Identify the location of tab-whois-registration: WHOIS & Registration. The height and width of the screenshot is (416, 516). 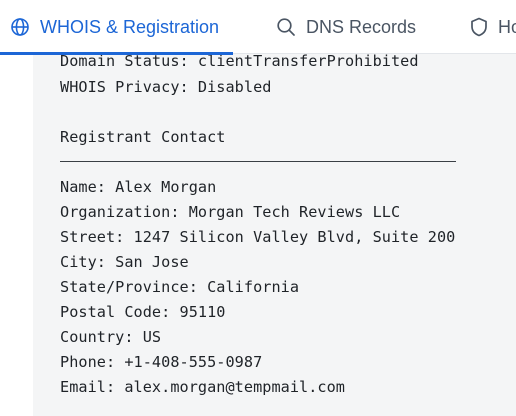
(117, 27).